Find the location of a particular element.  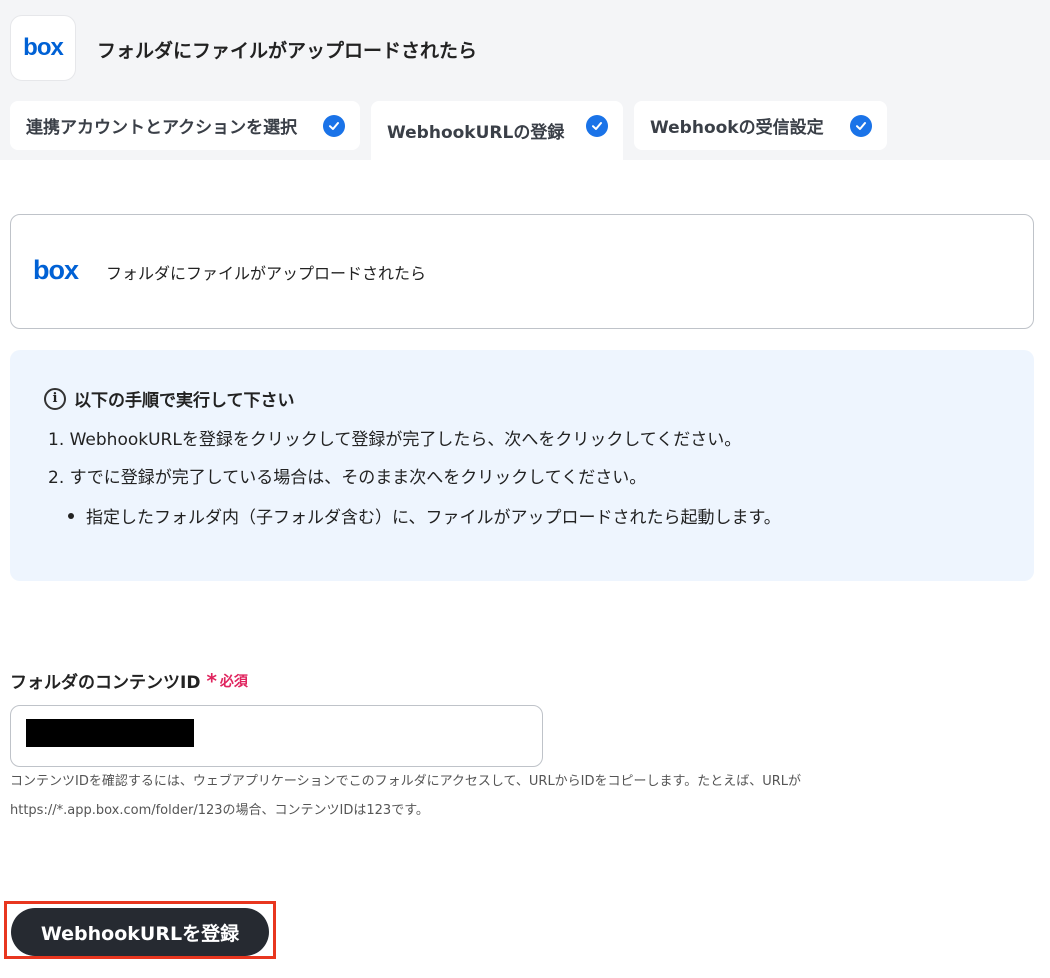

tab-label: 連携アカウントとアクションを選択 is located at coordinates (162, 128).